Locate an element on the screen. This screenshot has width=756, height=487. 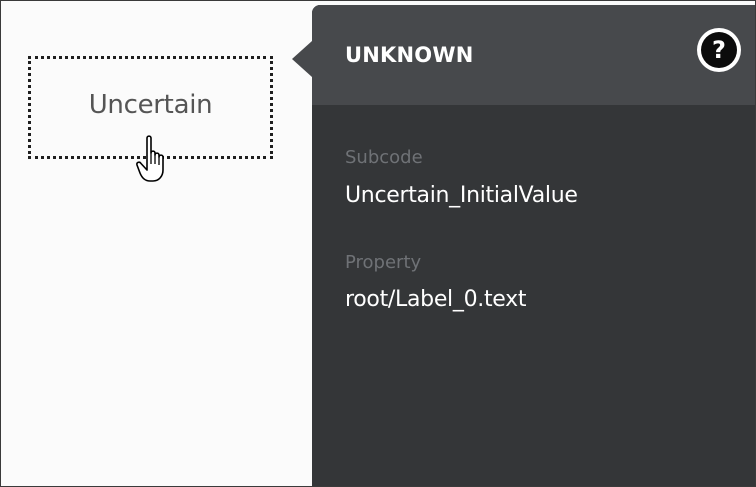
panel-header: UNKNOWN ? is located at coordinates (533, 55).